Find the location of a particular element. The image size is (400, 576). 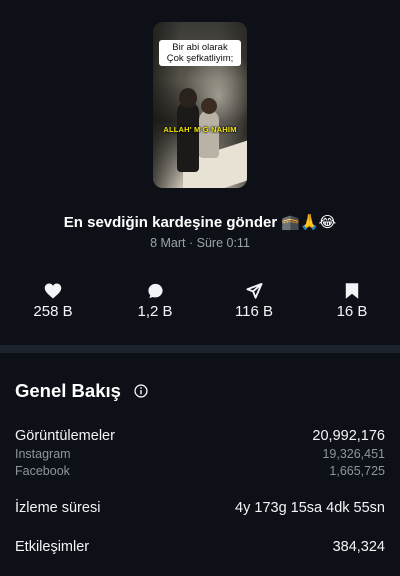

shares-stat: 116 B is located at coordinates (254, 301).